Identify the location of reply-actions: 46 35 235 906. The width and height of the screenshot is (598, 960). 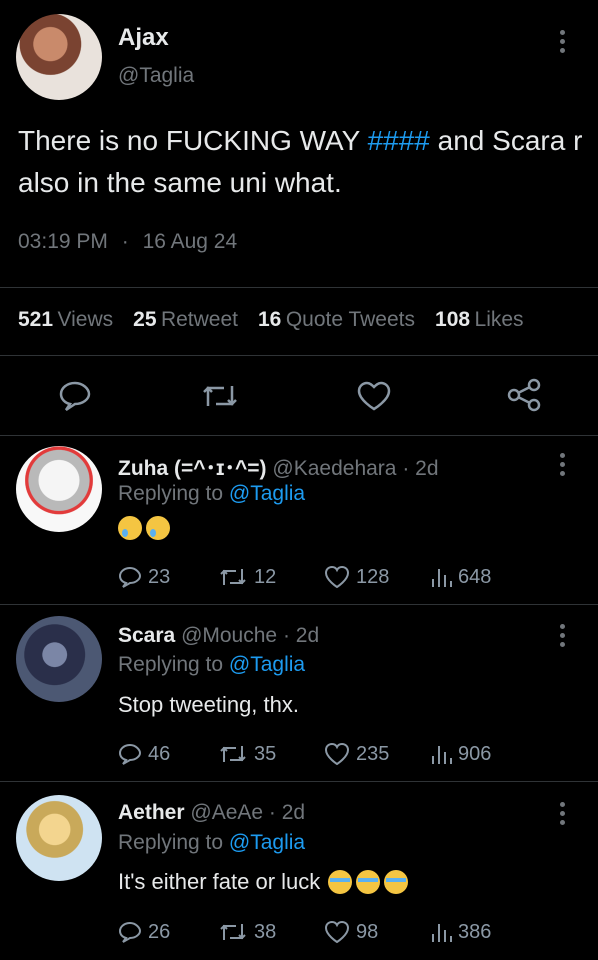
(338, 755).